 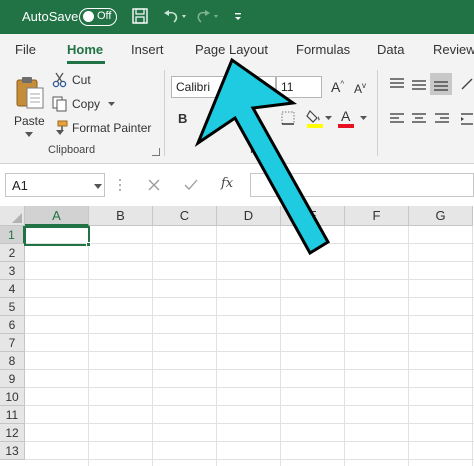 I want to click on row-header-9: 9, so click(x=12, y=379).